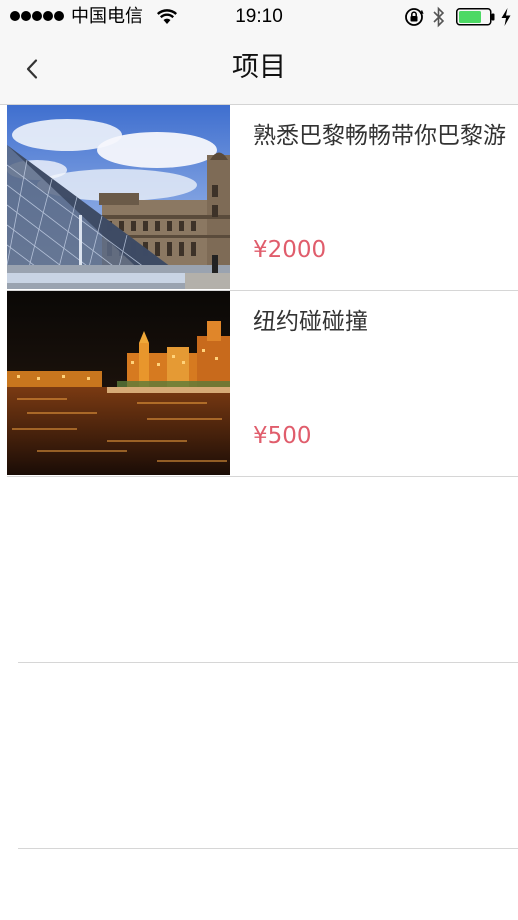 This screenshot has height=920, width=518. What do you see at coordinates (476, 19) in the screenshot?
I see `battery-icon` at bounding box center [476, 19].